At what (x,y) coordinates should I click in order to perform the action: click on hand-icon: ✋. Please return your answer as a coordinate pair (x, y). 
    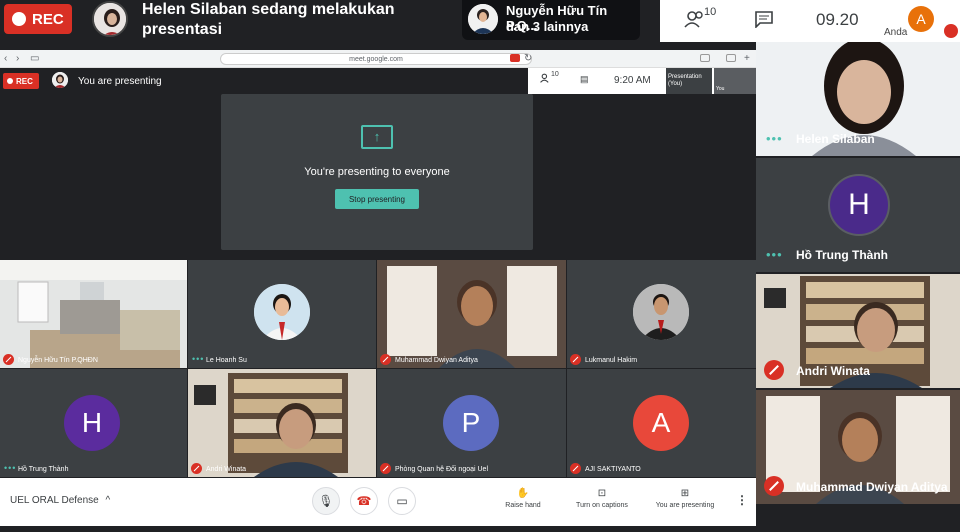
    Looking at the image, I should click on (523, 493).